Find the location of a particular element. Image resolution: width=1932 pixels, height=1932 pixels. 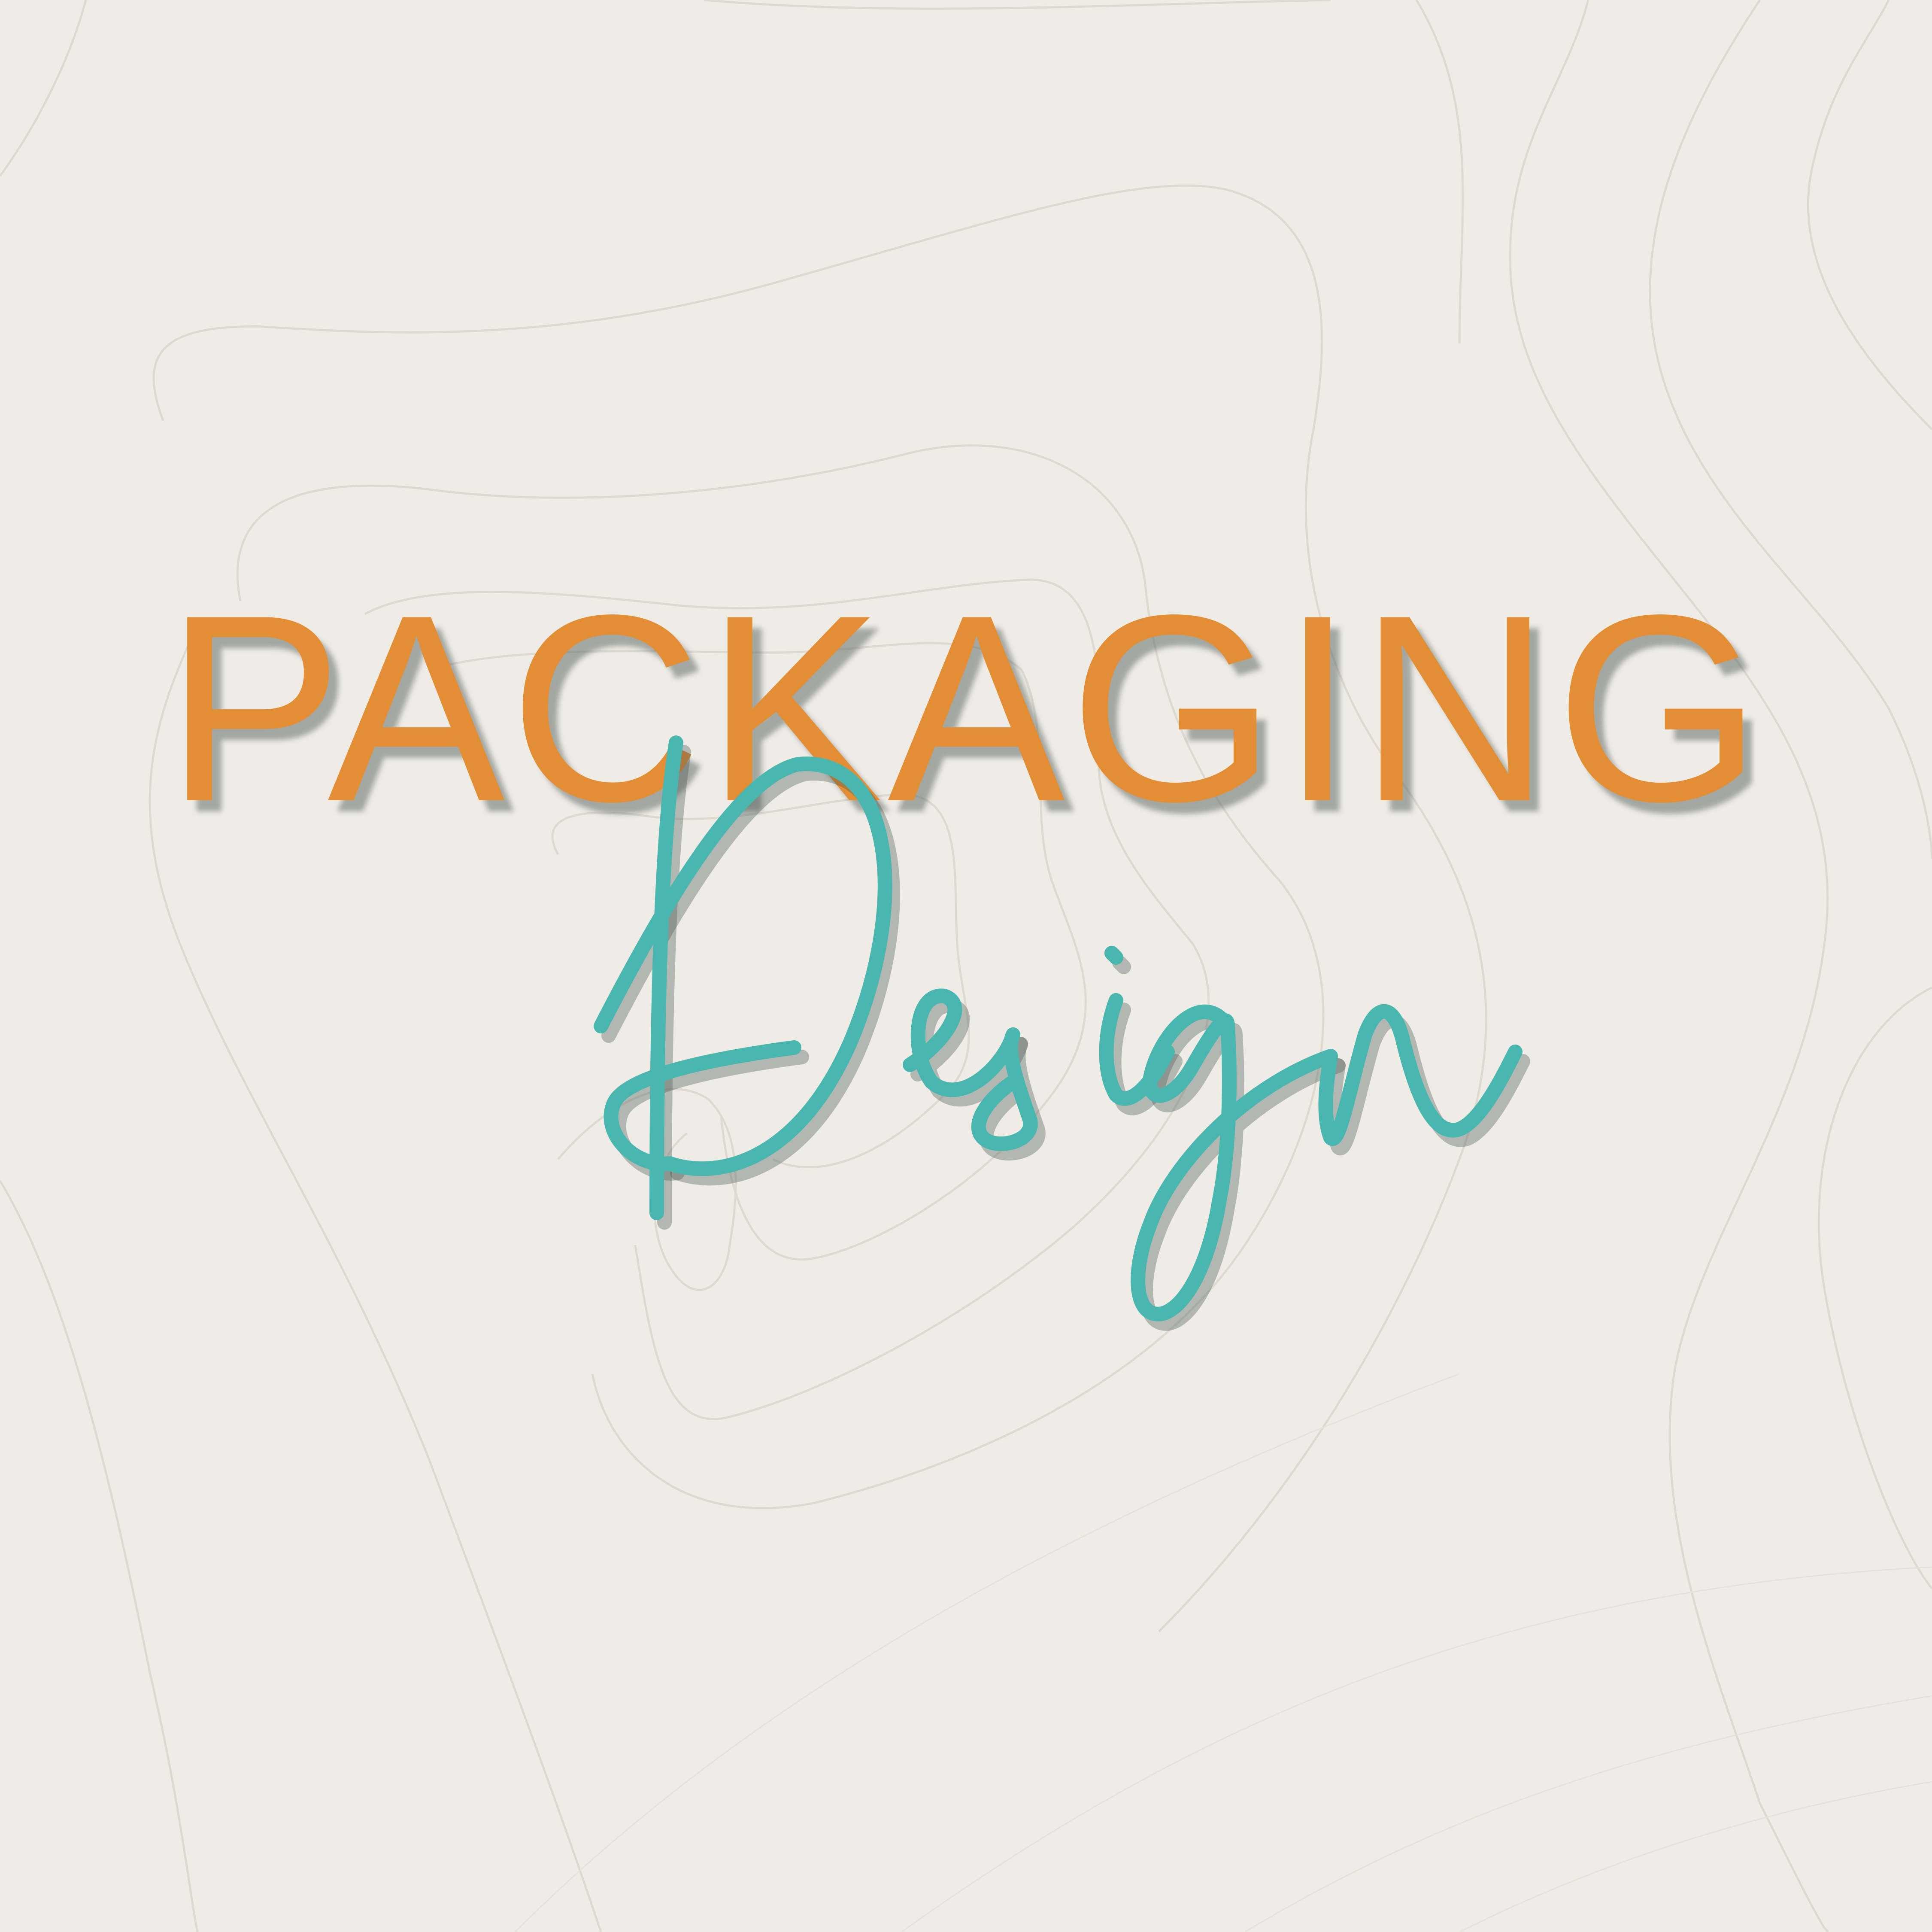

design-script-lettering is located at coordinates (1062, 1033).